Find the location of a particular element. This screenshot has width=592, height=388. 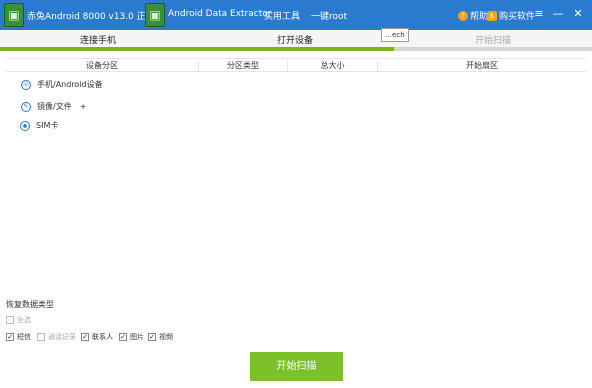

checkbox-label: 短信 is located at coordinates (24, 337).